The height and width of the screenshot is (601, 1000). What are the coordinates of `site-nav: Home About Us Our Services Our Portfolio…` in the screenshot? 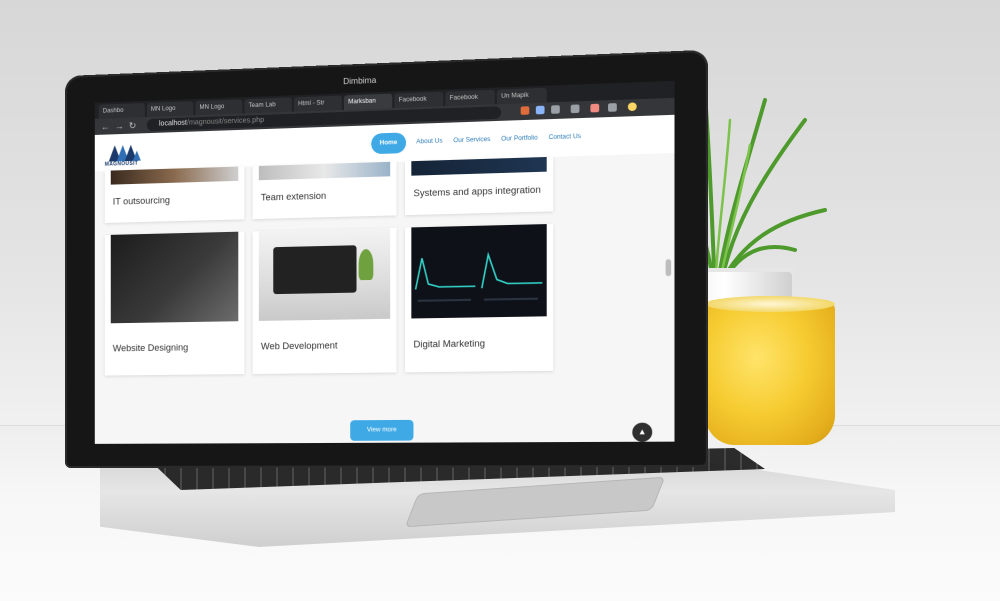 It's located at (476, 140).